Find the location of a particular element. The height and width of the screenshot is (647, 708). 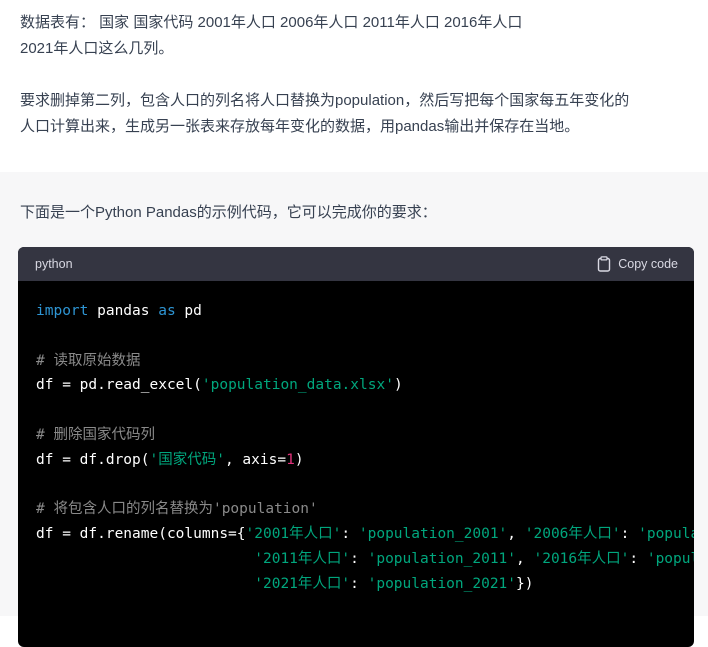

user-line-4: 人口计算出来，生成另一张表来存放每年变化的数据，用pandas输出并保存在当地。 is located at coordinates (300, 126).